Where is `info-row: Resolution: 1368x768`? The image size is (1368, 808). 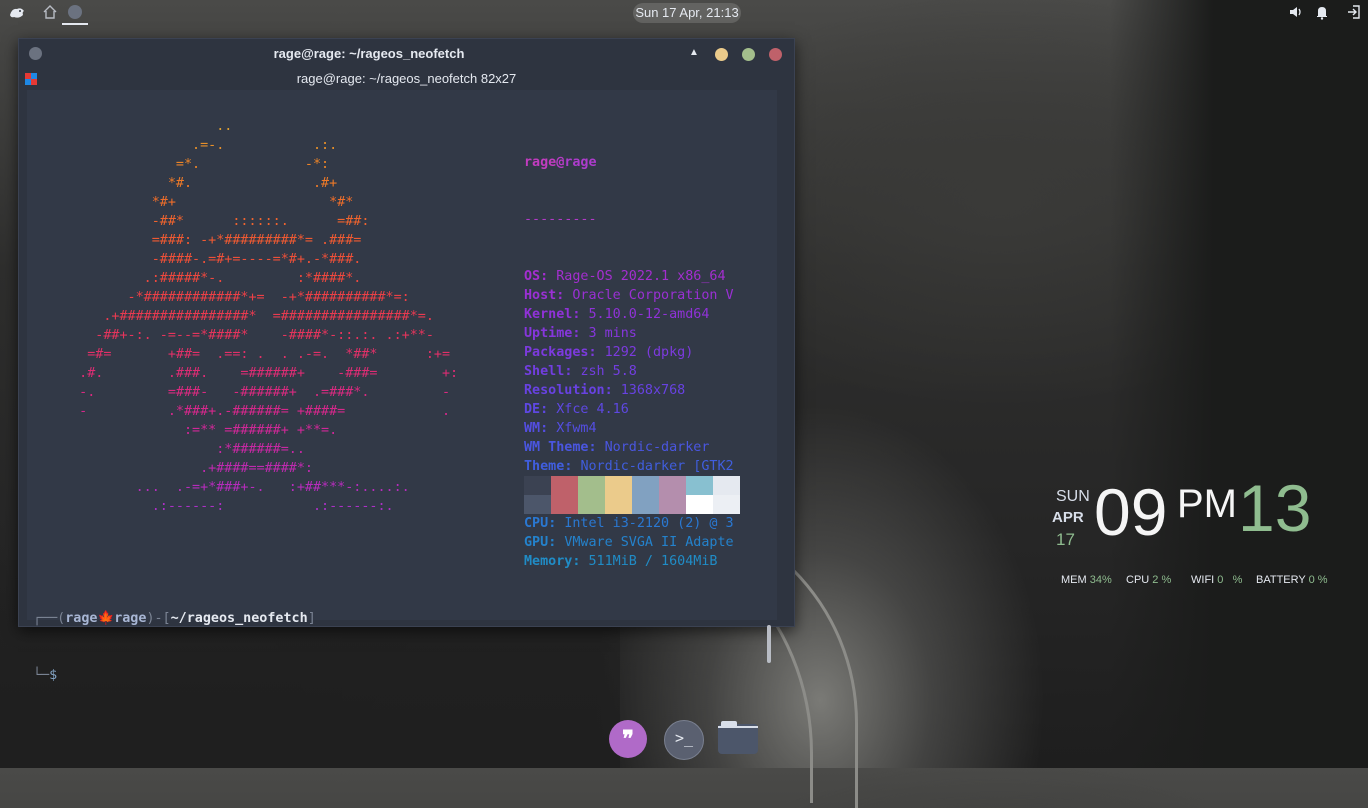
info-row: Resolution: 1368x768 is located at coordinates (605, 390).